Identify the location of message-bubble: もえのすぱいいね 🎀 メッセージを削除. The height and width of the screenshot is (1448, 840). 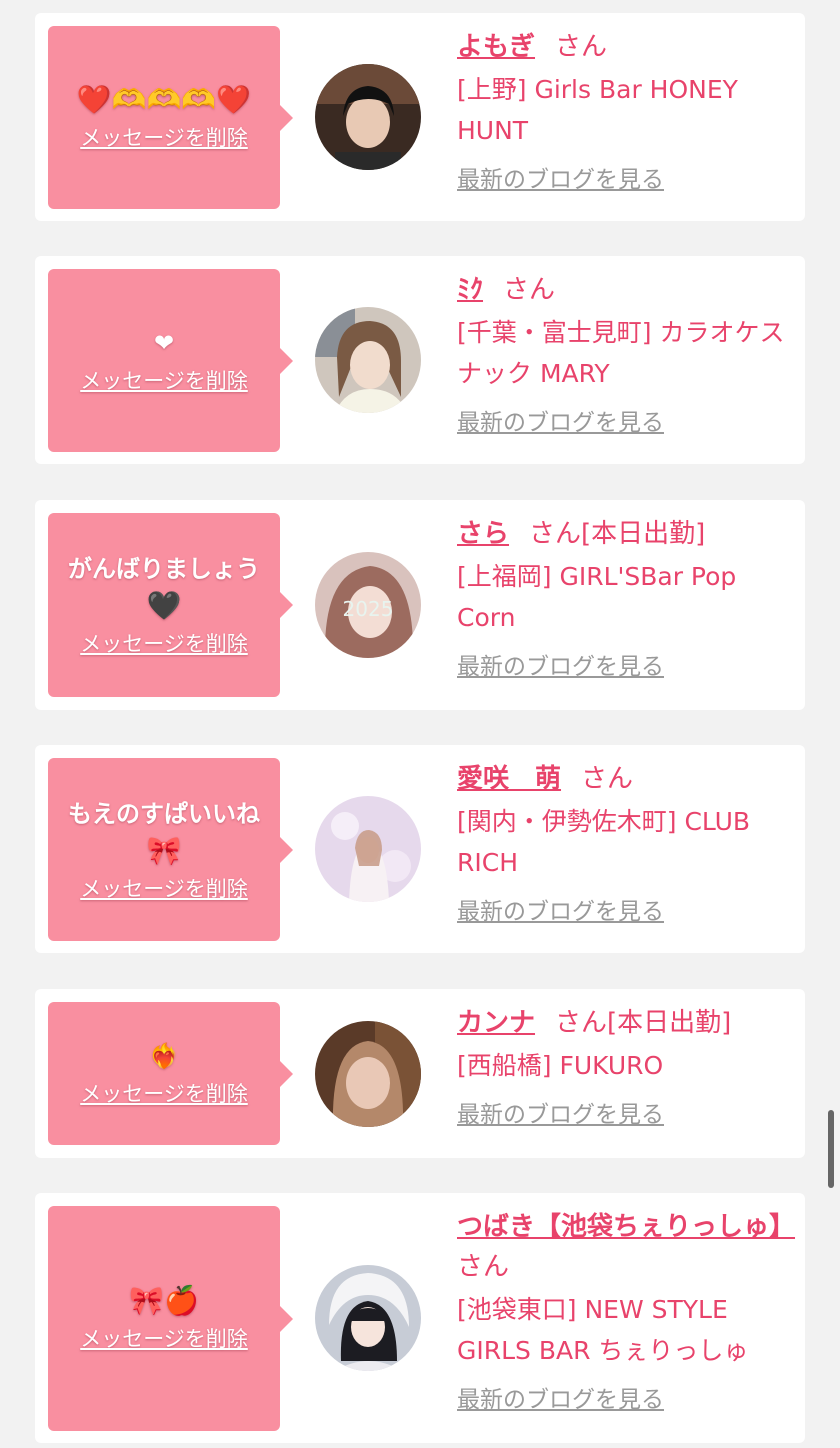
(170, 849).